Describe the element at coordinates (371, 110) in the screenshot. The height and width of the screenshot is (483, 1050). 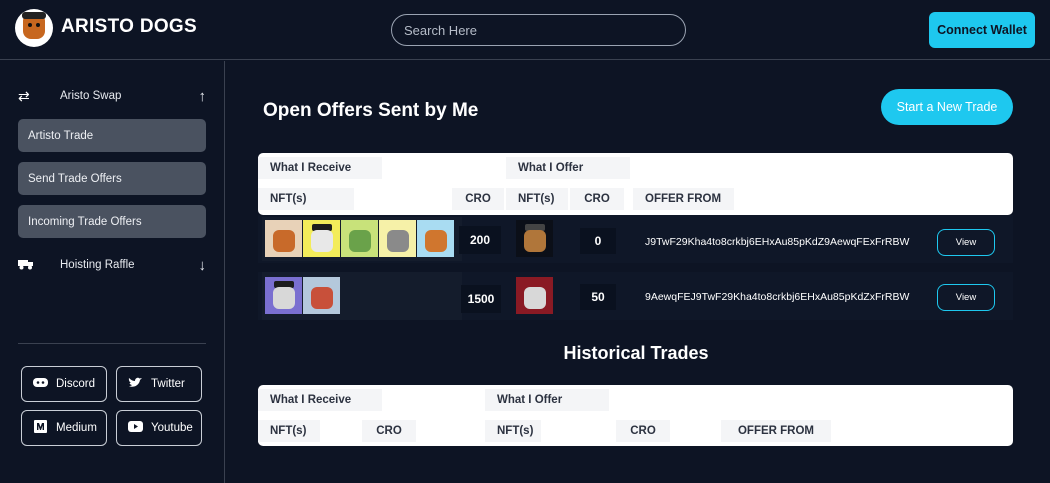
I see `page-title: Open Offers Sent by Me` at that location.